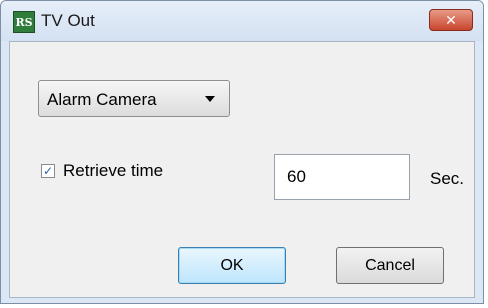 The image size is (488, 308). Describe the element at coordinates (342, 177) in the screenshot. I see `retrieve-time-input` at that location.